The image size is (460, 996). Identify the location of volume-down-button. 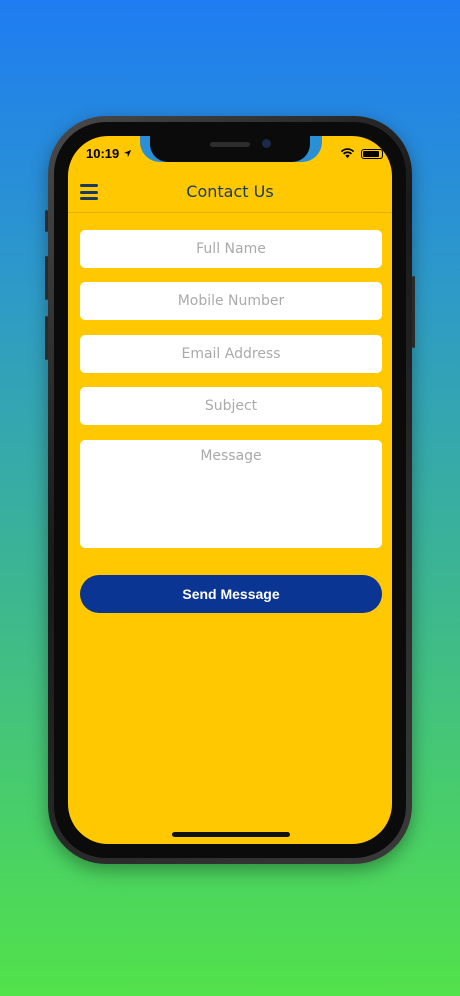
(46, 338).